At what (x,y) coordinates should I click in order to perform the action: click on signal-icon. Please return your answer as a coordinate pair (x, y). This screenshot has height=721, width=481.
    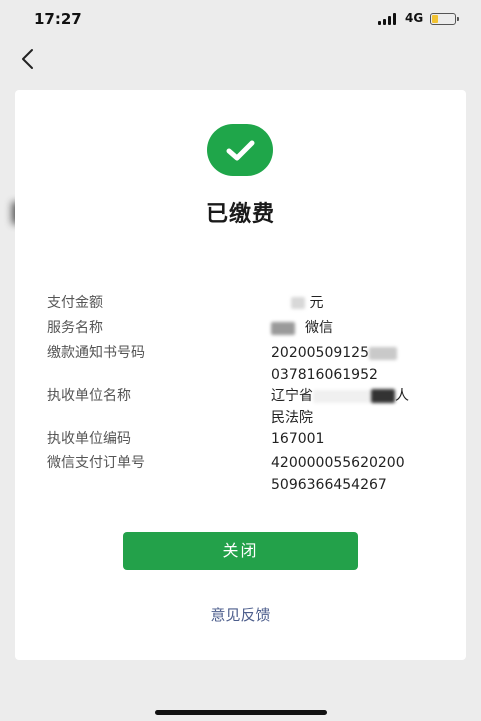
    Looking at the image, I should click on (389, 19).